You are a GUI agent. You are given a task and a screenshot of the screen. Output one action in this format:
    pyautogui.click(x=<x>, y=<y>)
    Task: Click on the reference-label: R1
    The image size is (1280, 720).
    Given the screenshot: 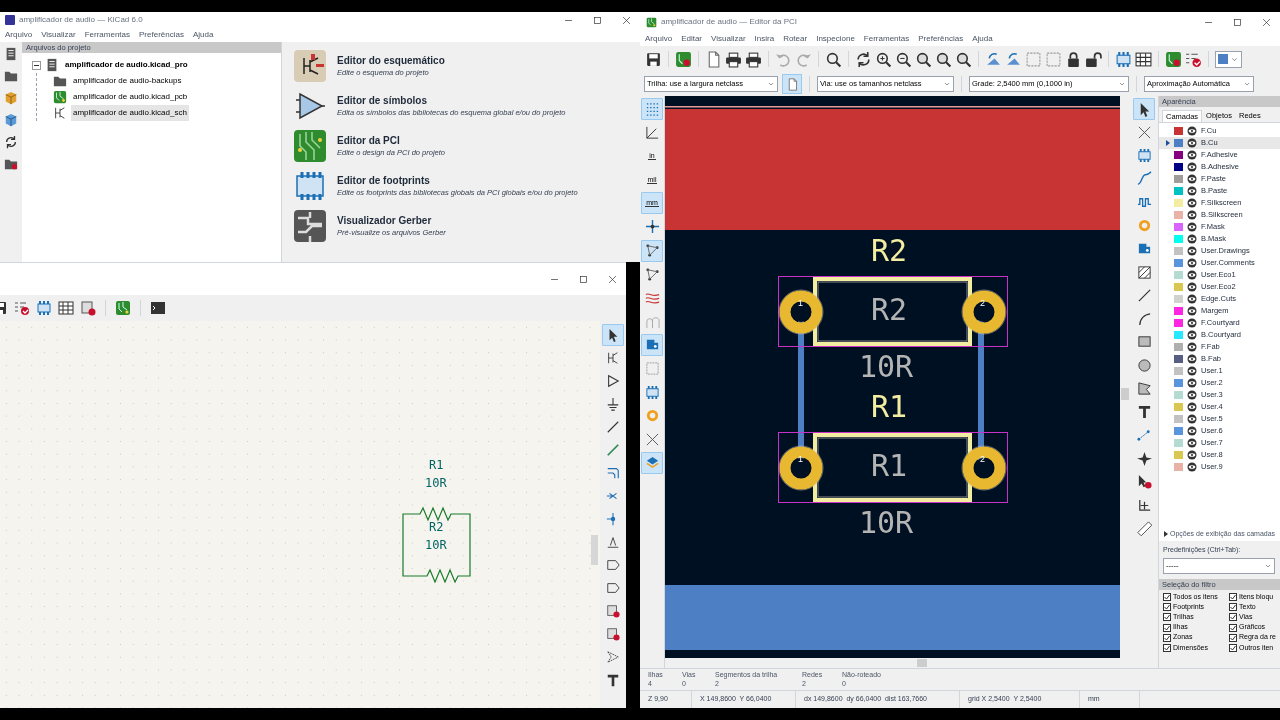 What is the action you would take?
    pyautogui.click(x=436, y=465)
    